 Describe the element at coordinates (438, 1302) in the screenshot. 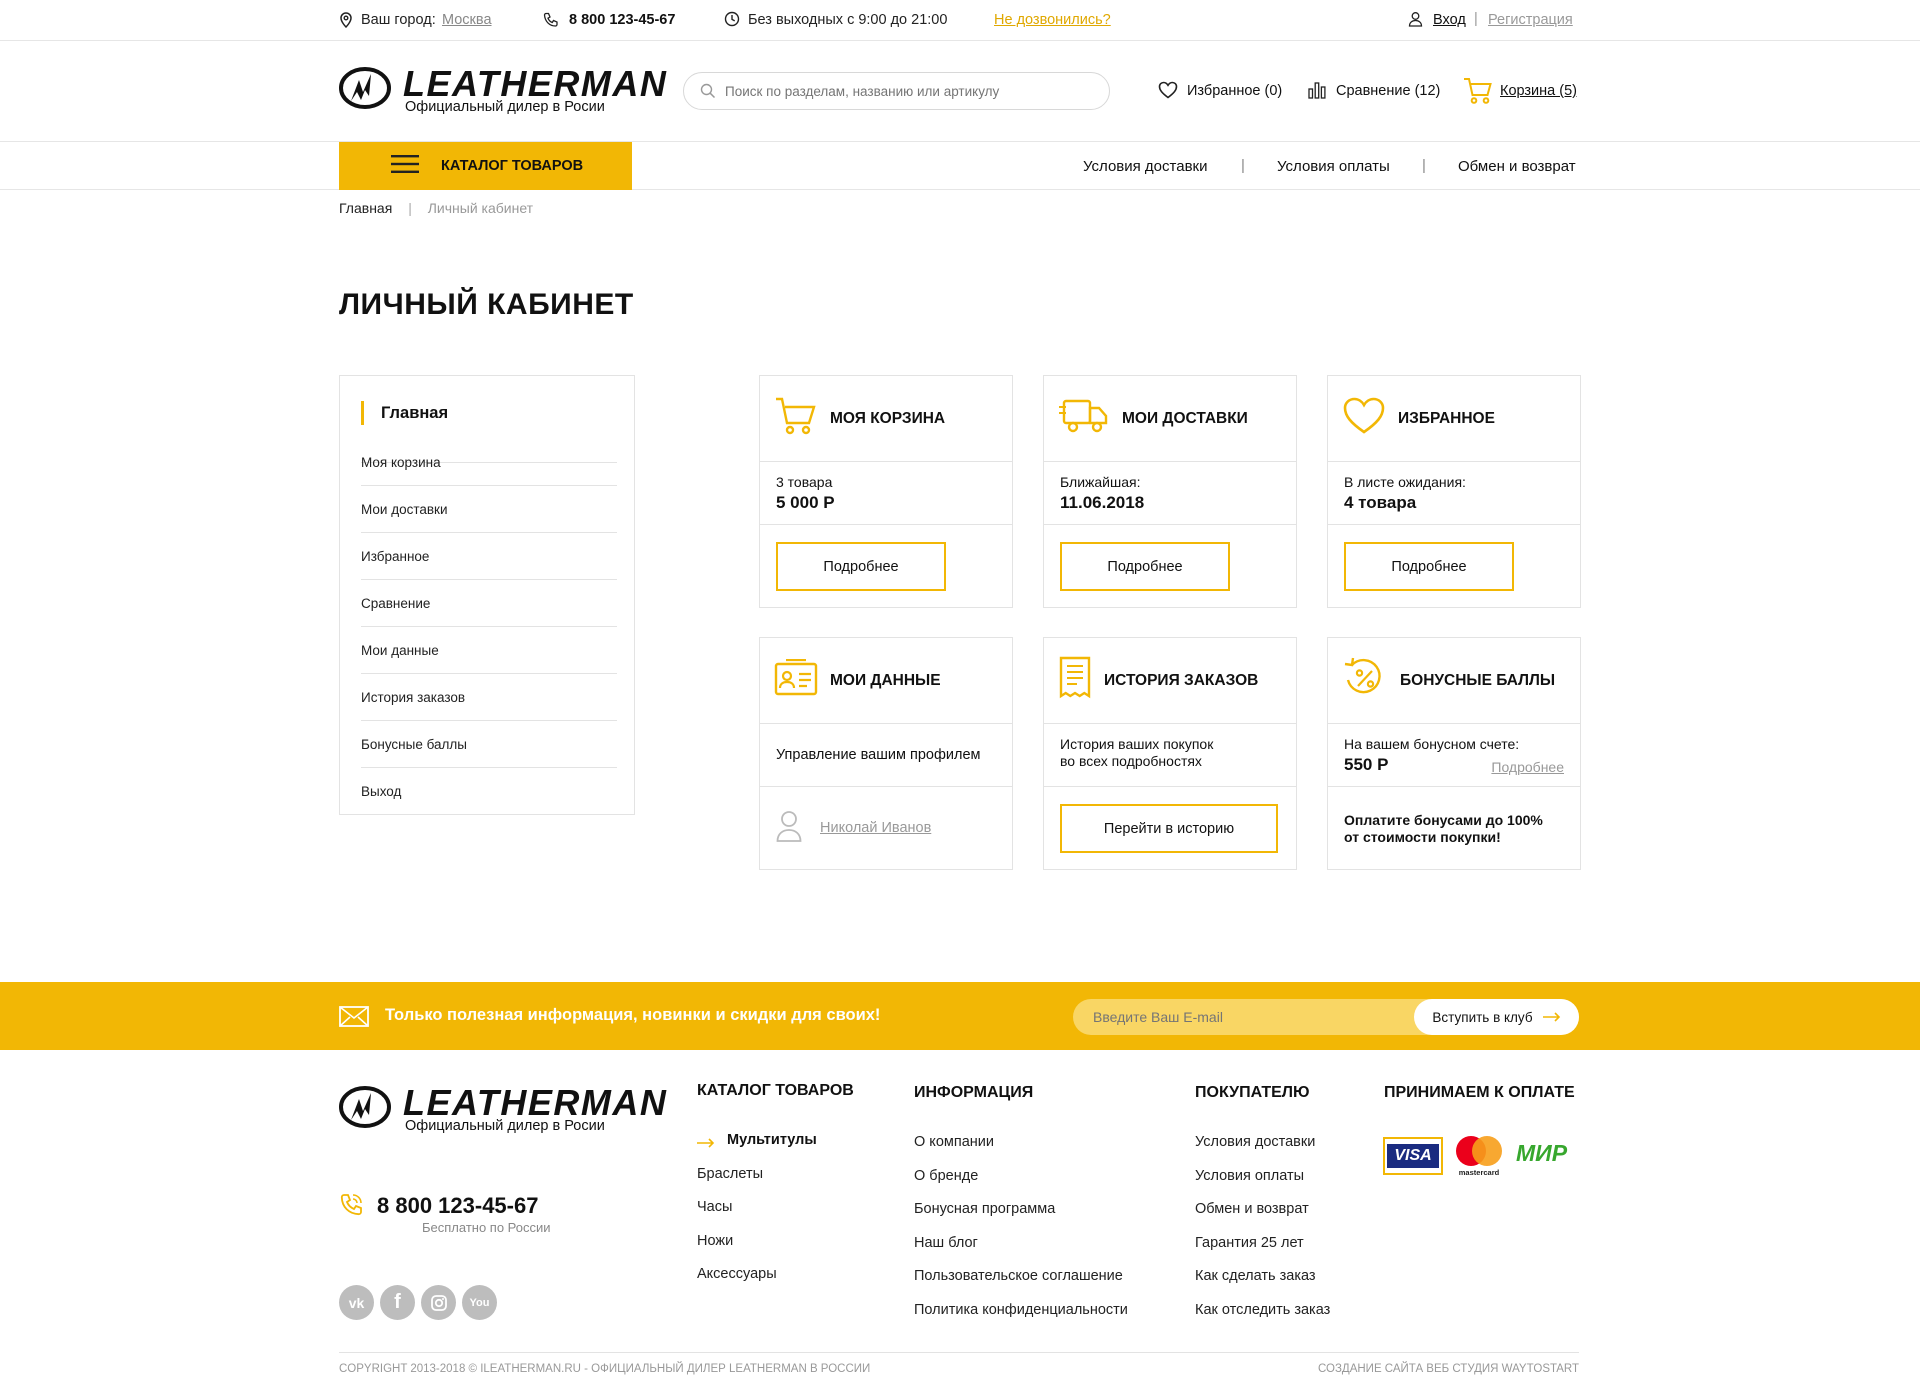

I see `instagram-icon` at that location.